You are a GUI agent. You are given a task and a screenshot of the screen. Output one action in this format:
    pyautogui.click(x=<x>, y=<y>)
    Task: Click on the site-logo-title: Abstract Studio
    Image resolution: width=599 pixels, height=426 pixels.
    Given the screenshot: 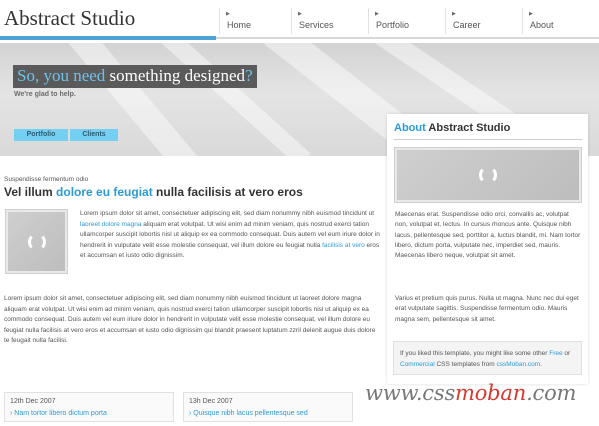 What is the action you would take?
    pyautogui.click(x=69, y=18)
    